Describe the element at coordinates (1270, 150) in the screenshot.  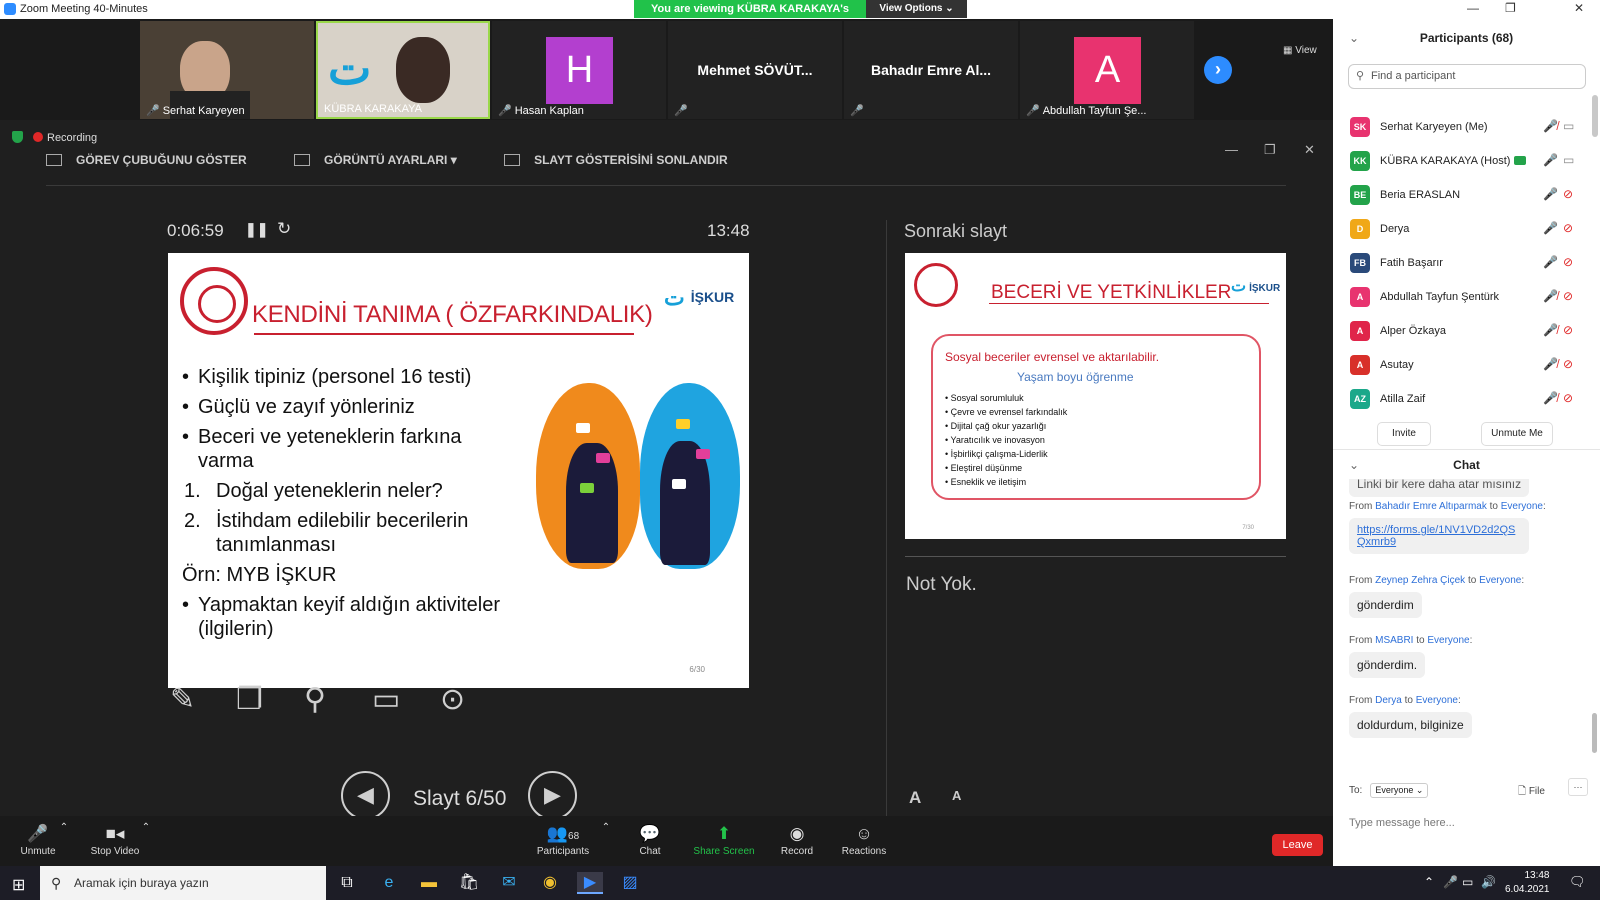
I see `presenter-restore-button: ❐` at that location.